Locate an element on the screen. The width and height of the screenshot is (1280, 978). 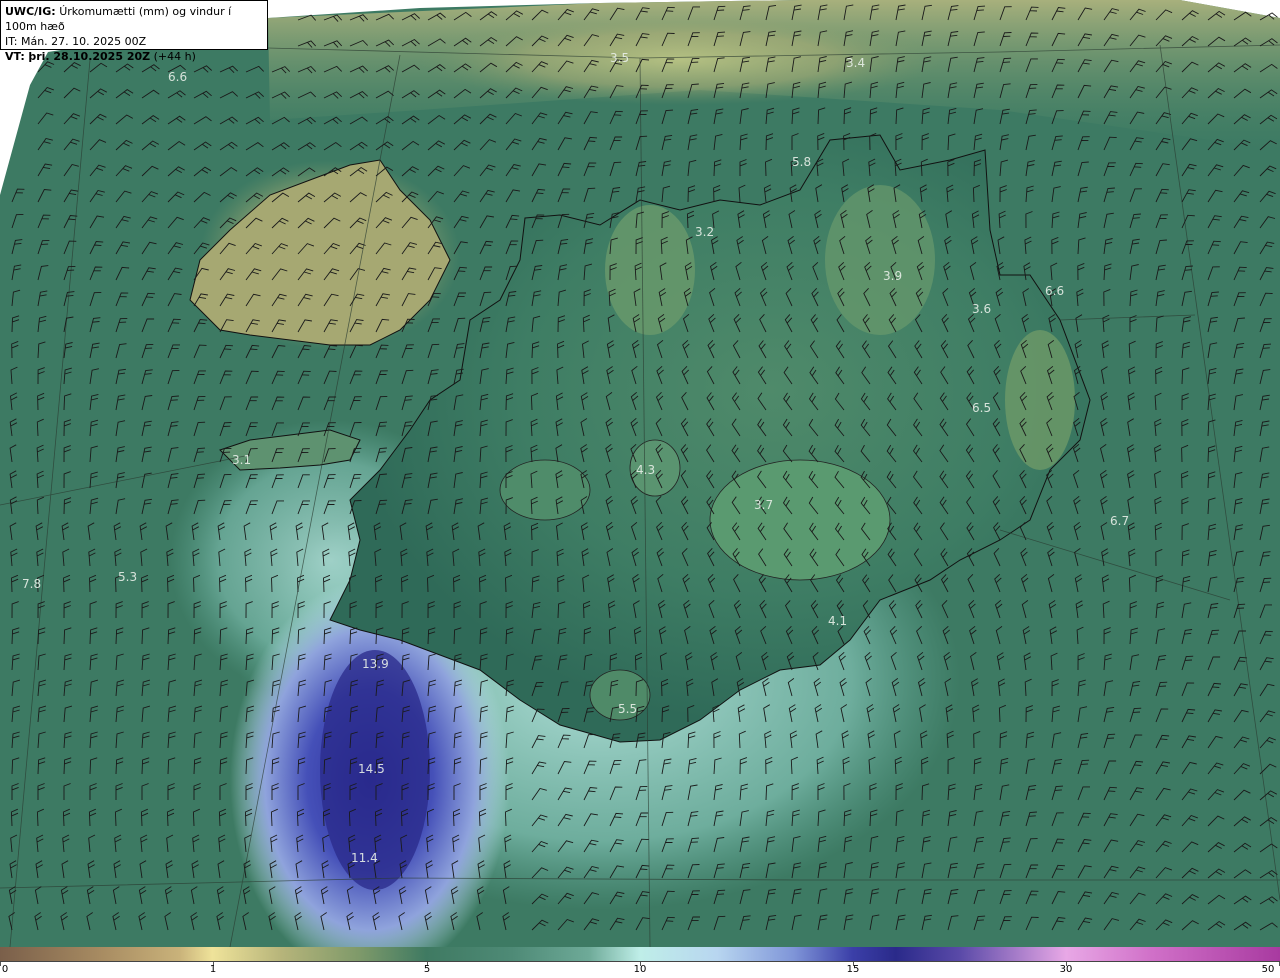
colorbar-gradient is located at coordinates (640, 954).